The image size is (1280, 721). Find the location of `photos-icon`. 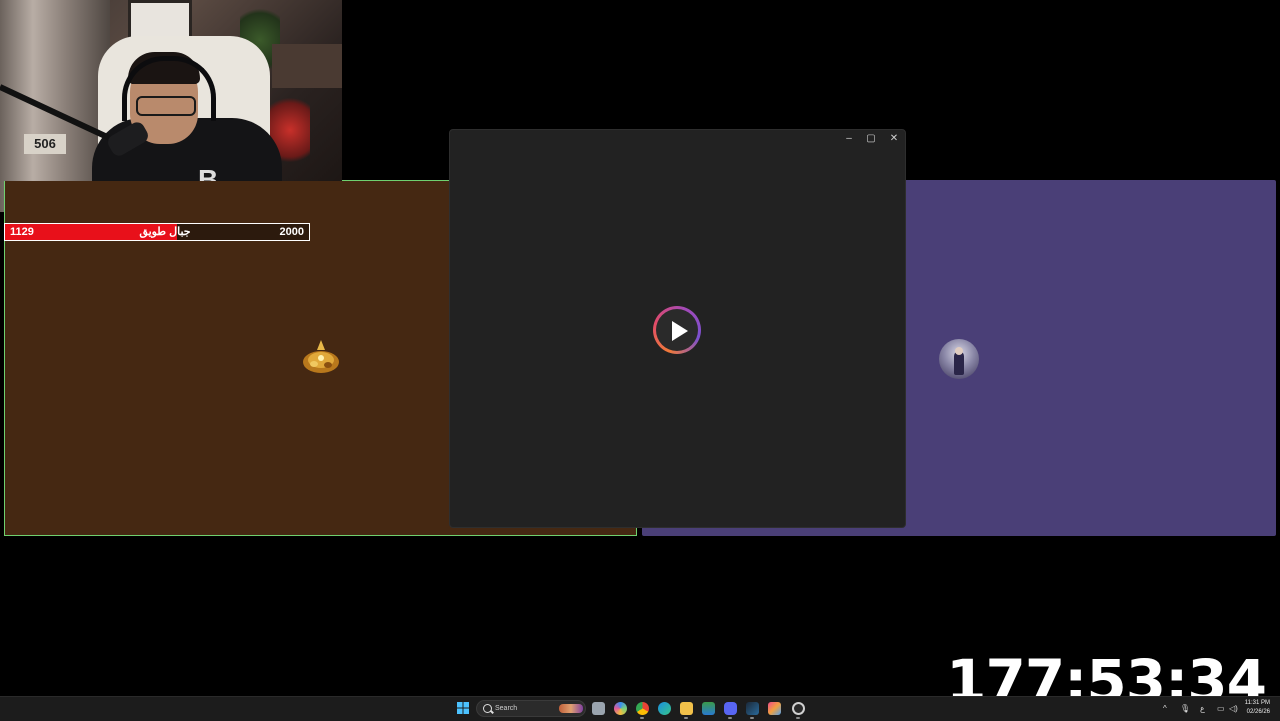

photos-icon is located at coordinates (774, 708).